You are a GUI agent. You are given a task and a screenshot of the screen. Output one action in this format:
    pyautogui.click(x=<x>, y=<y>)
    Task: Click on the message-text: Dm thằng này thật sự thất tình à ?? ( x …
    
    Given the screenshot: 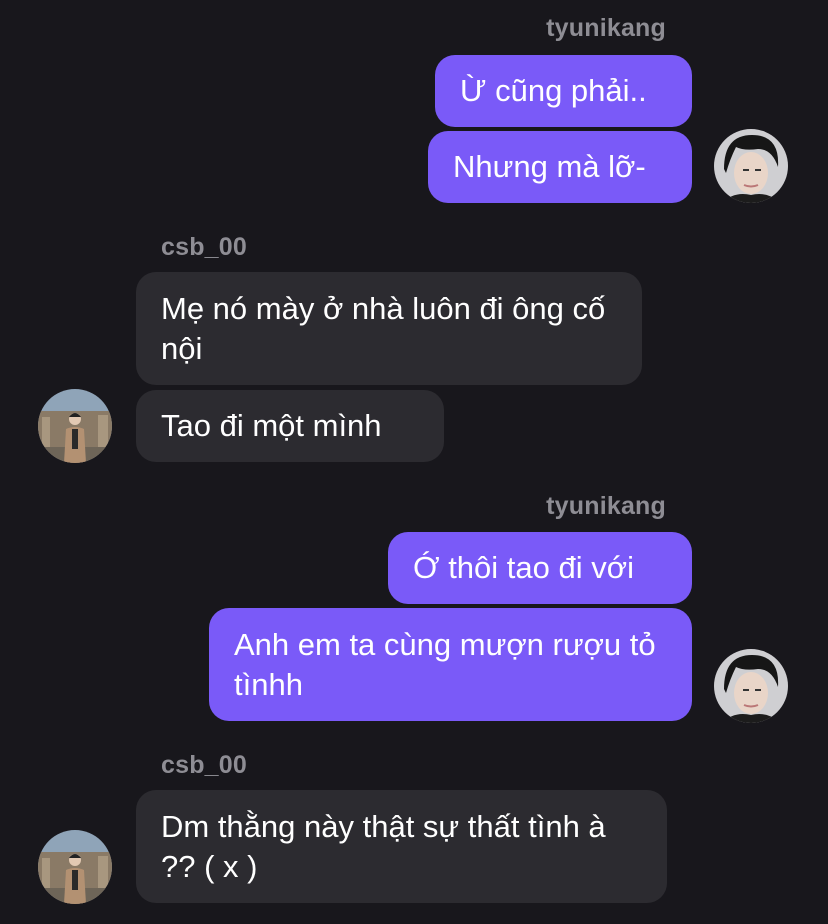 What is the action you would take?
    pyautogui.click(x=383, y=846)
    